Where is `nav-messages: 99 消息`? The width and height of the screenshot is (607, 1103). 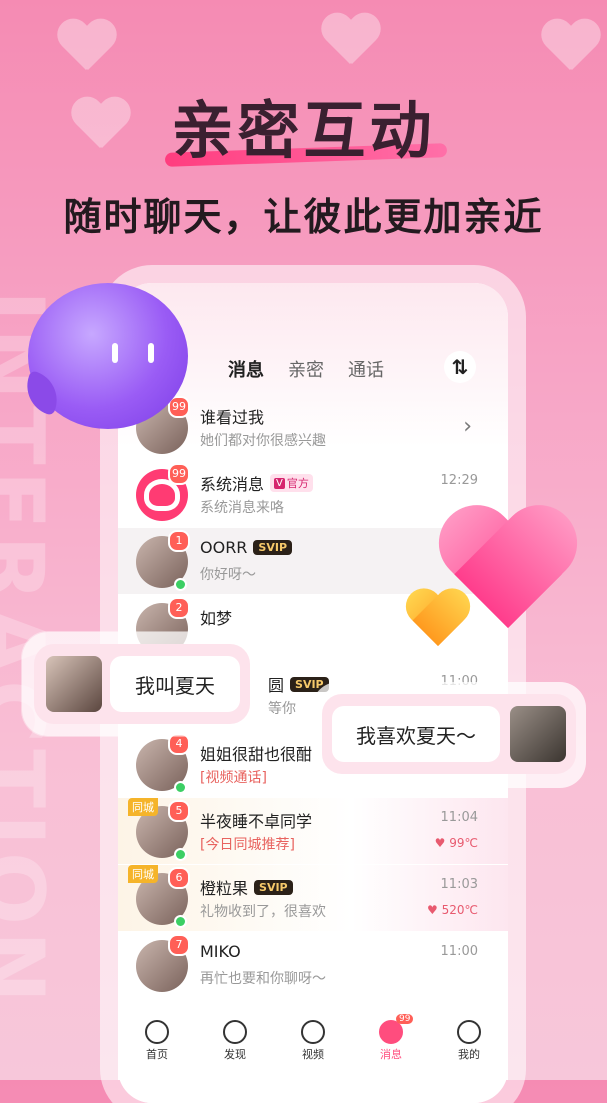
nav-messages: 99 消息 is located at coordinates (391, 1038).